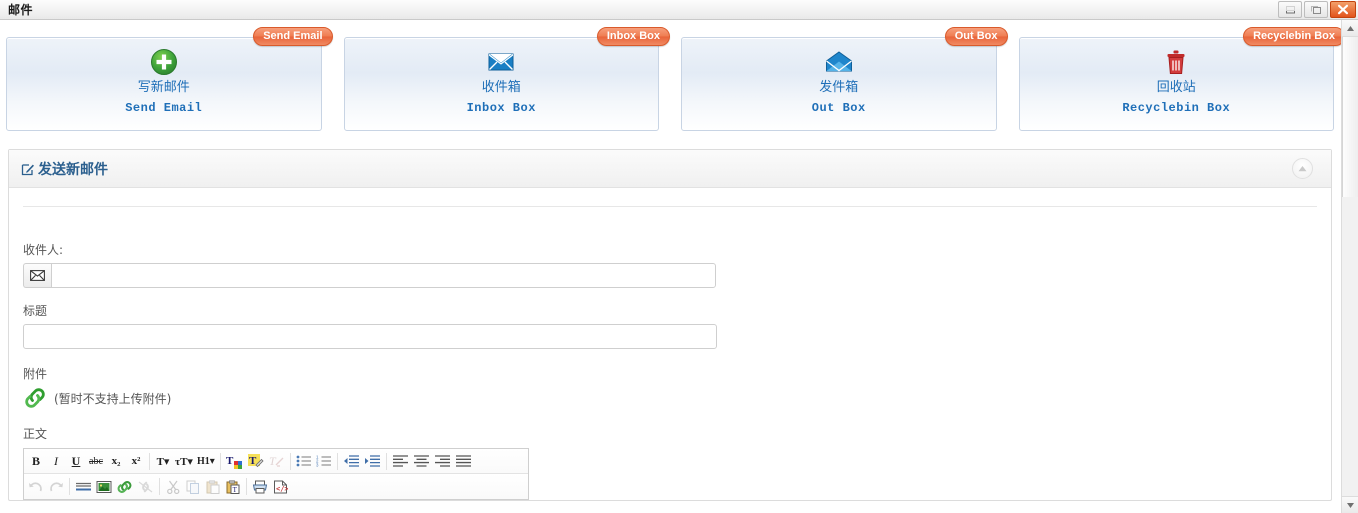  What do you see at coordinates (1350, 28) in the screenshot?
I see `scroll-up-button` at bounding box center [1350, 28].